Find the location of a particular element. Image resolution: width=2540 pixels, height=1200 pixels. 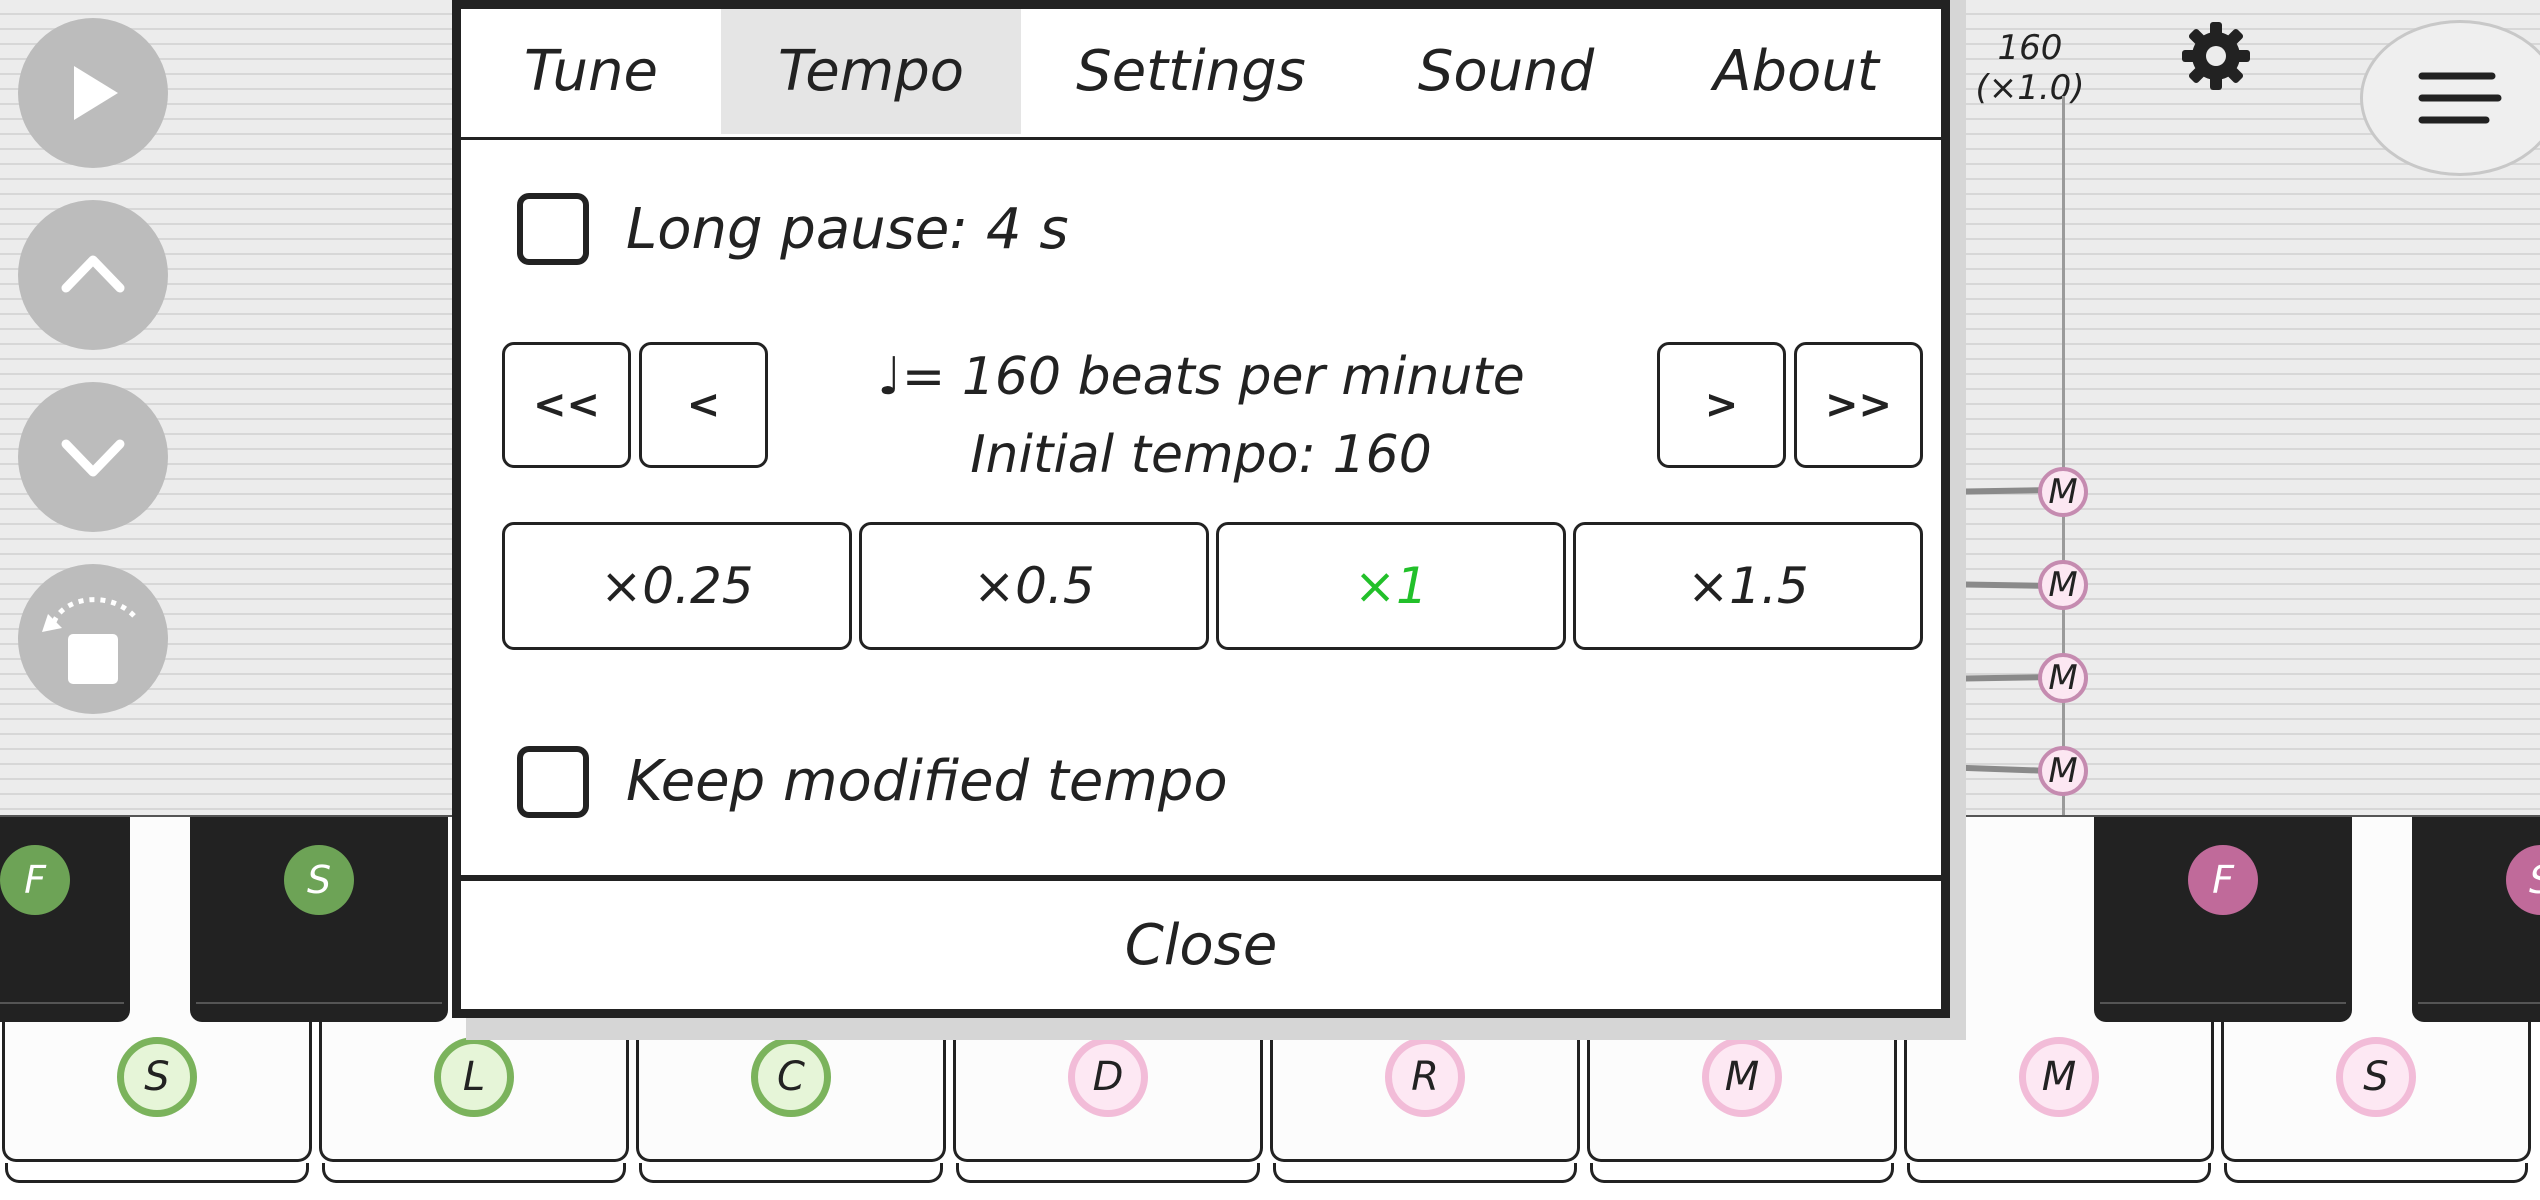

play-icon is located at coordinates (96, 93).